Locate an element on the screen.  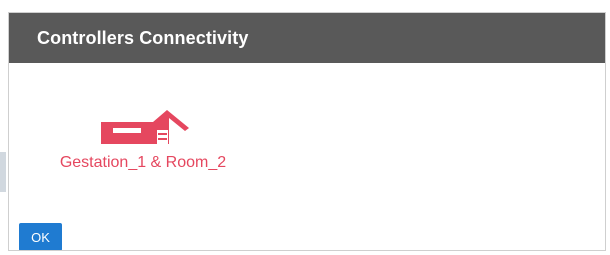
controller-node: Gestation_1 & Room_2 is located at coordinates (143, 140).